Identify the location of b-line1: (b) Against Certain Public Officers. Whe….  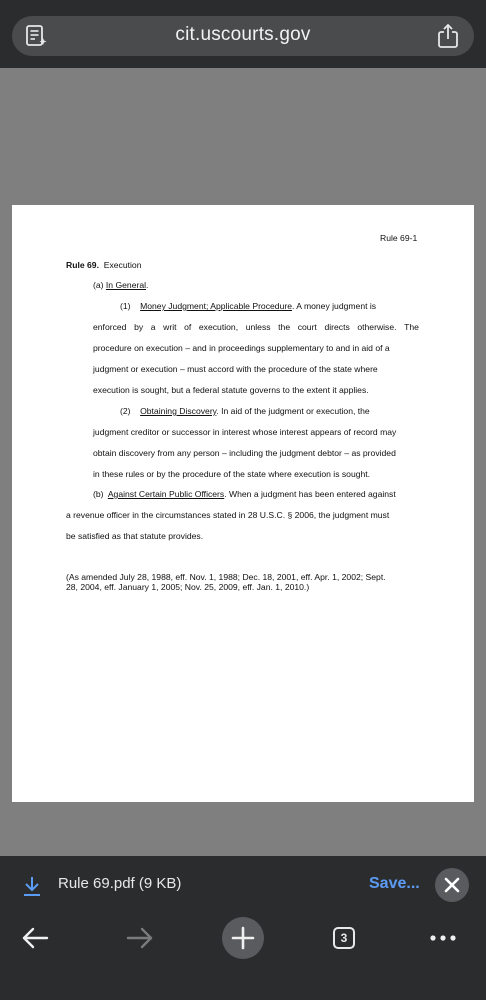
(244, 494).